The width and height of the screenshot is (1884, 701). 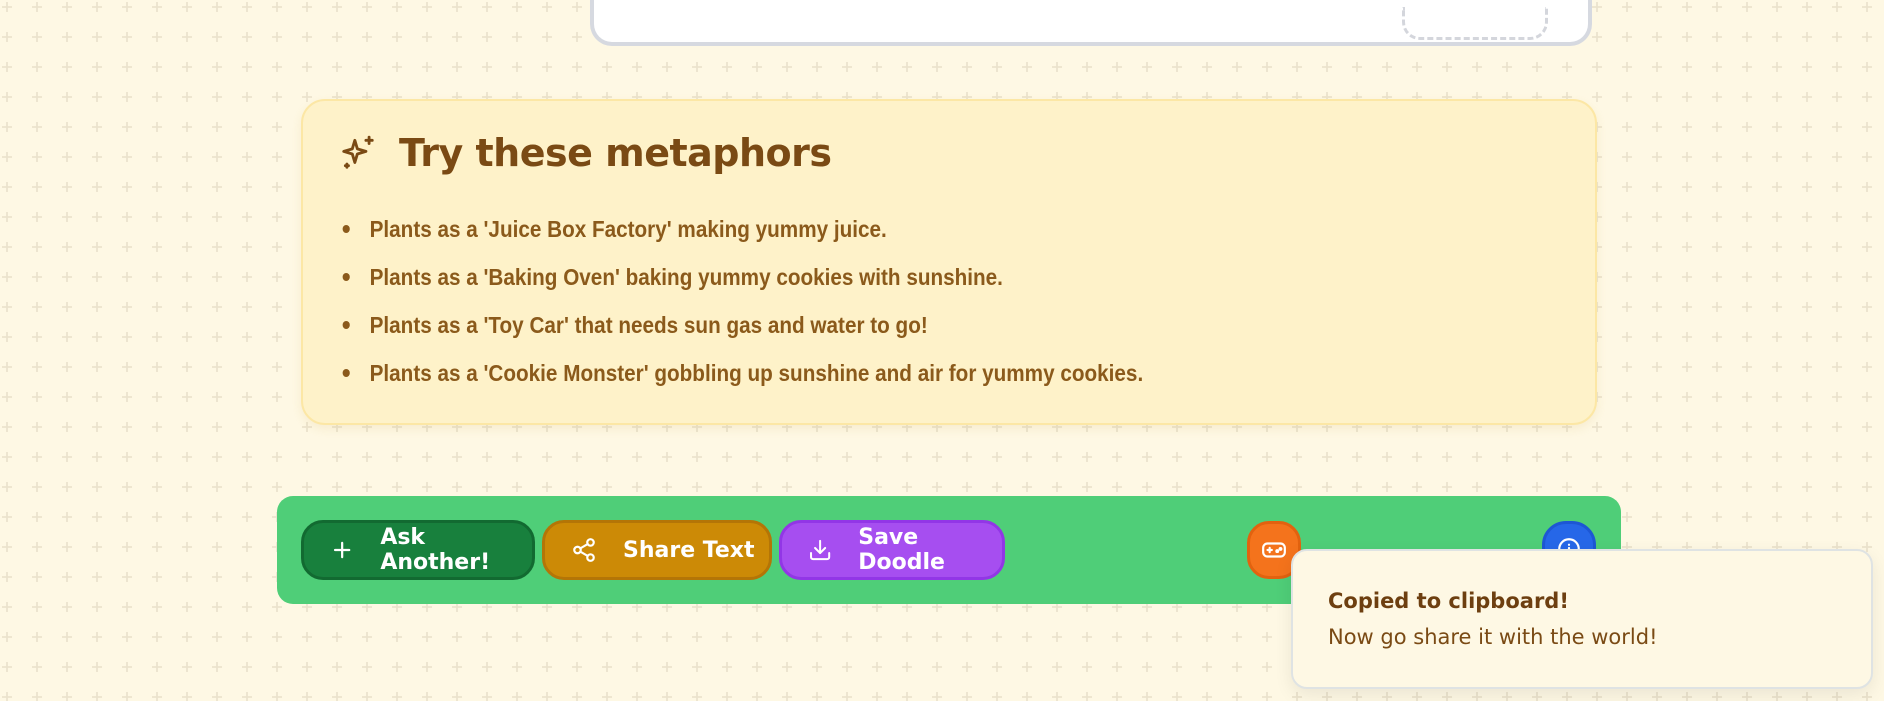 What do you see at coordinates (1493, 637) in the screenshot?
I see `toast-message: Now go share it with the world!` at bounding box center [1493, 637].